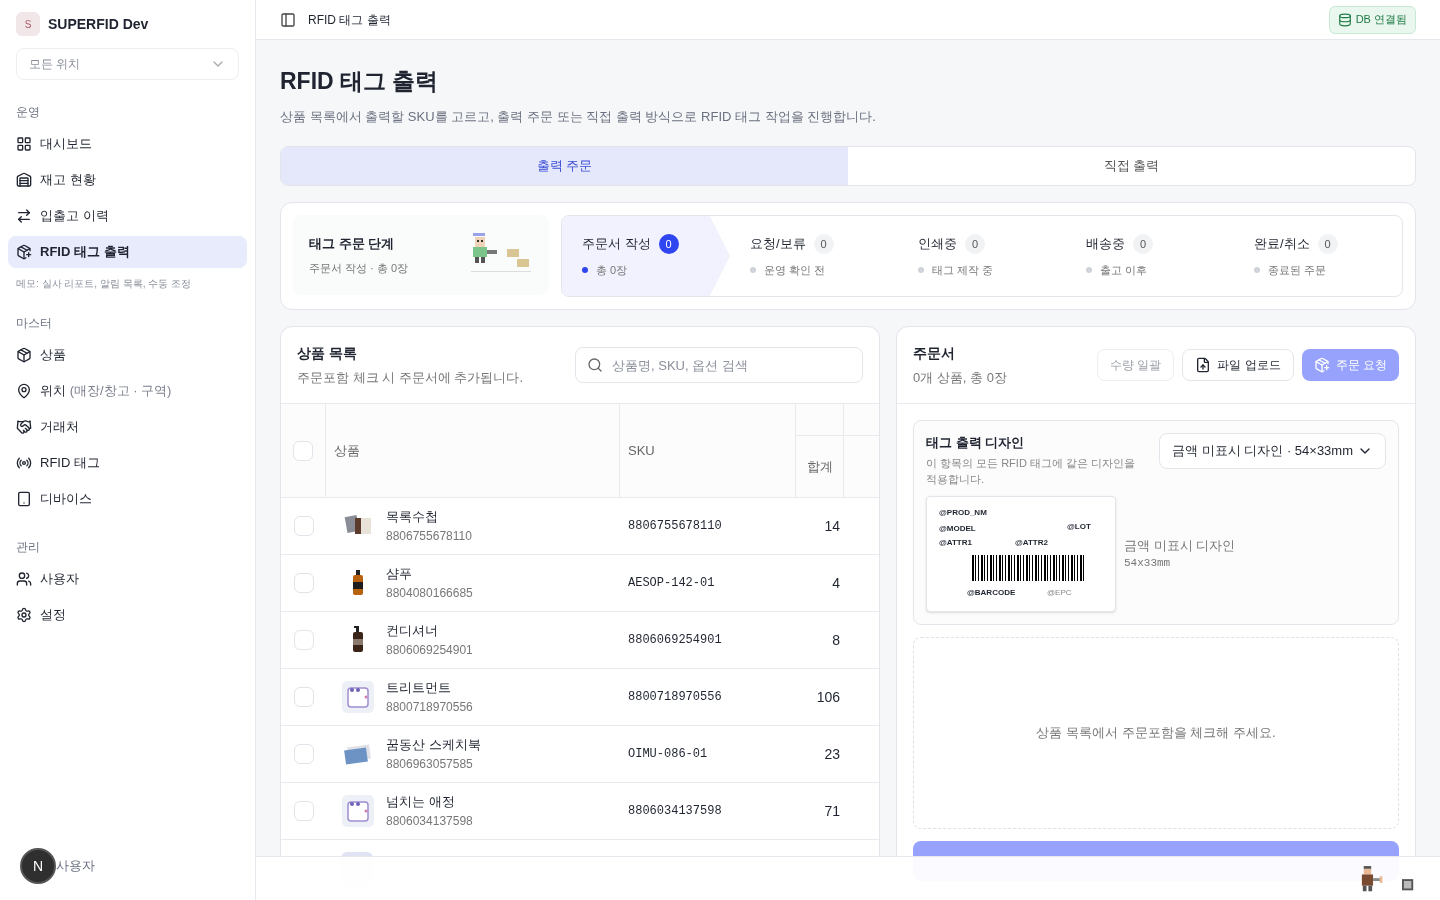  What do you see at coordinates (127, 499) in the screenshot?
I see `nav-item: 디바이스` at bounding box center [127, 499].